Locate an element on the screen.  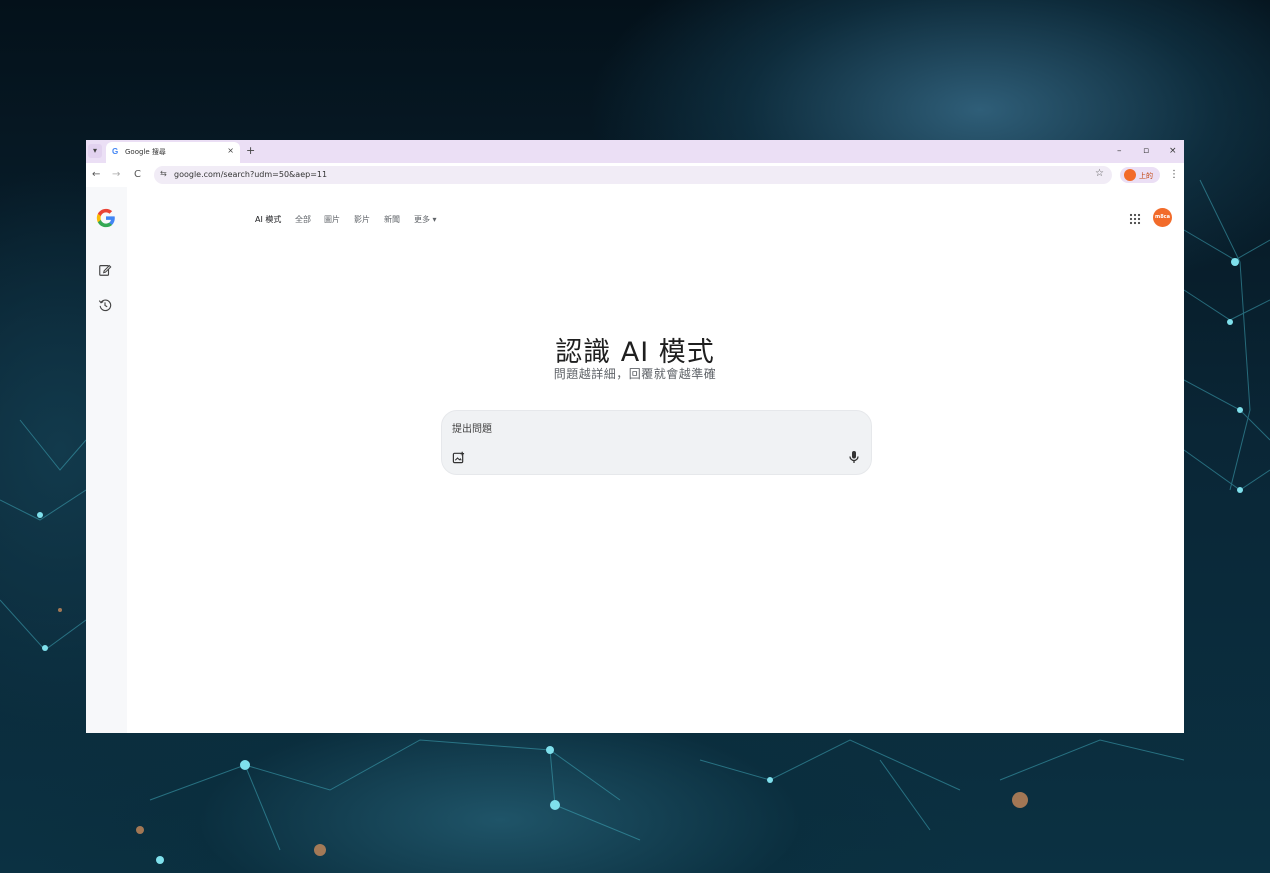
profile-avatar-icon is located at coordinates (1130, 175).